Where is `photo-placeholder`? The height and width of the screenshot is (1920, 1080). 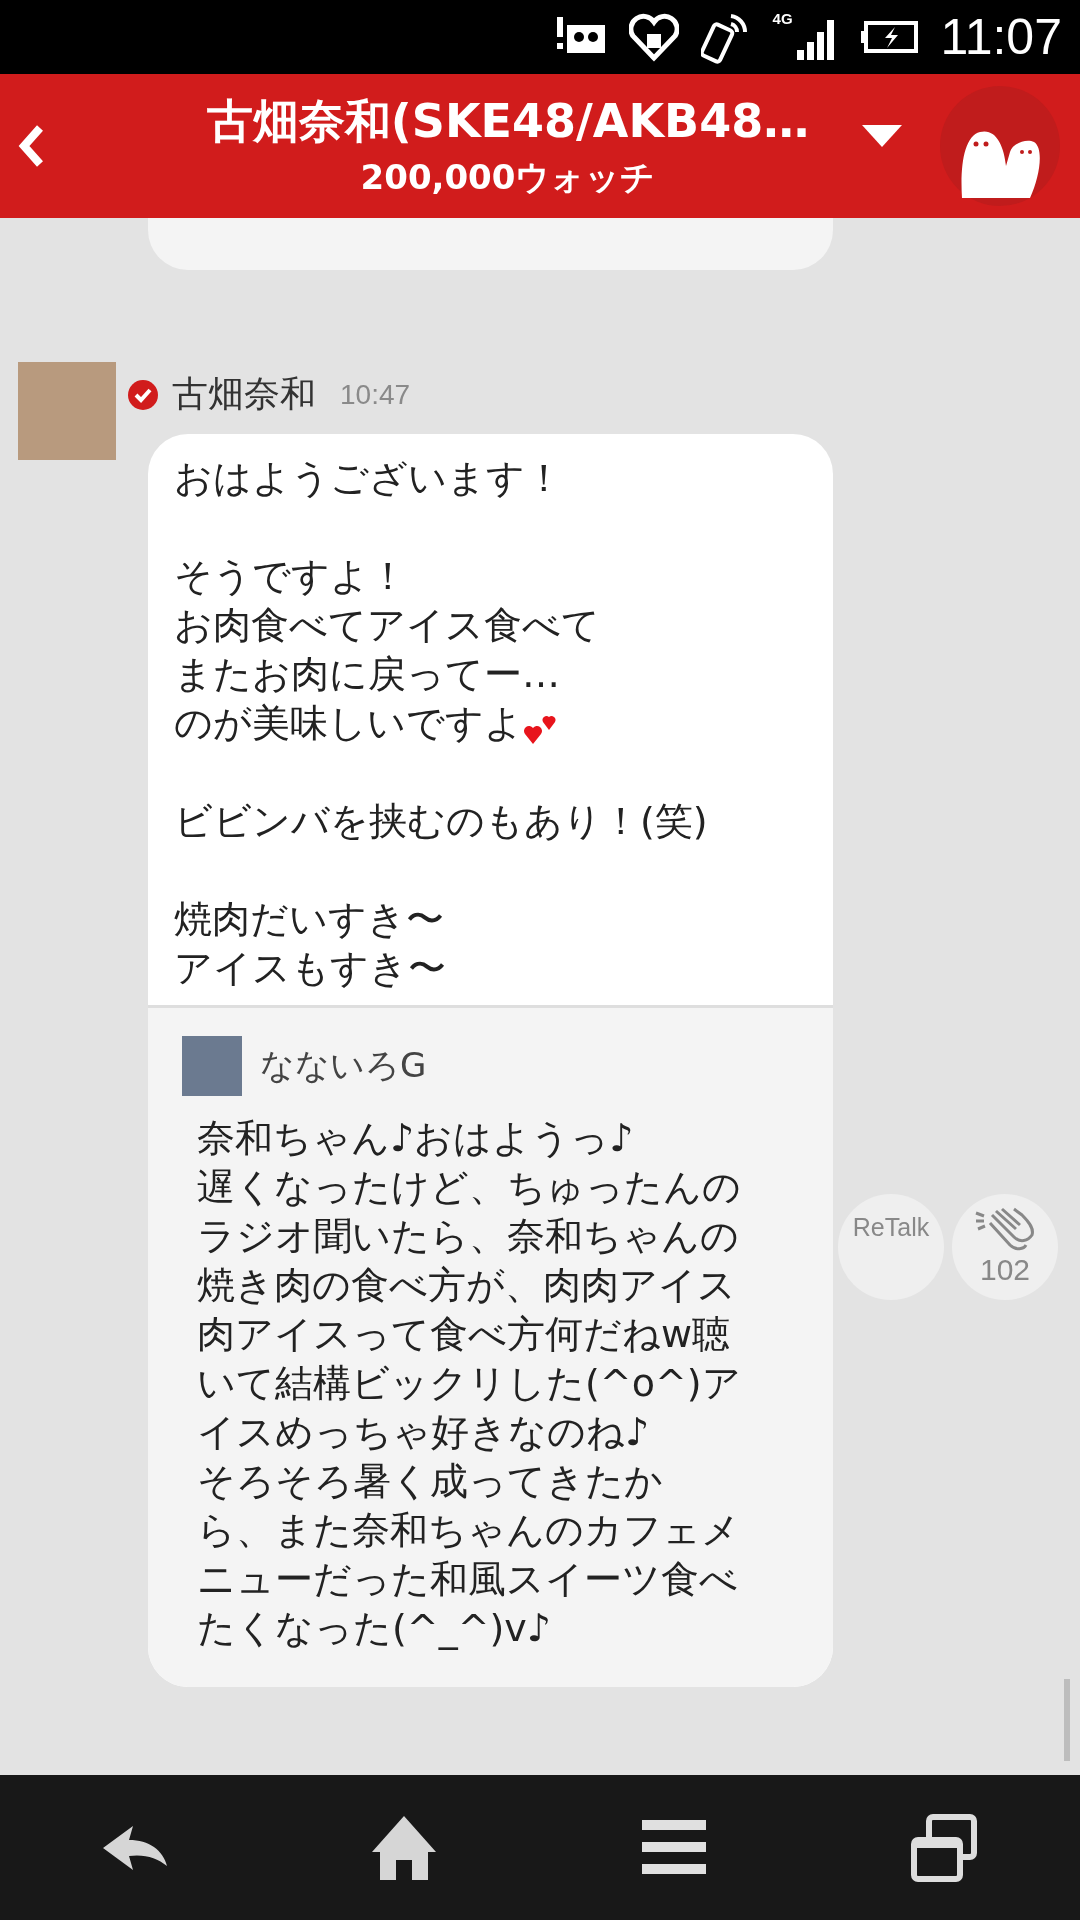 photo-placeholder is located at coordinates (212, 1066).